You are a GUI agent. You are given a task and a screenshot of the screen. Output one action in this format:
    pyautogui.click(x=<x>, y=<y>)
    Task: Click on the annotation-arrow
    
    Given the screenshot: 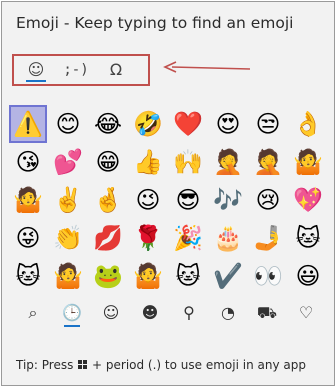 What is the action you would take?
    pyautogui.click(x=207, y=67)
    